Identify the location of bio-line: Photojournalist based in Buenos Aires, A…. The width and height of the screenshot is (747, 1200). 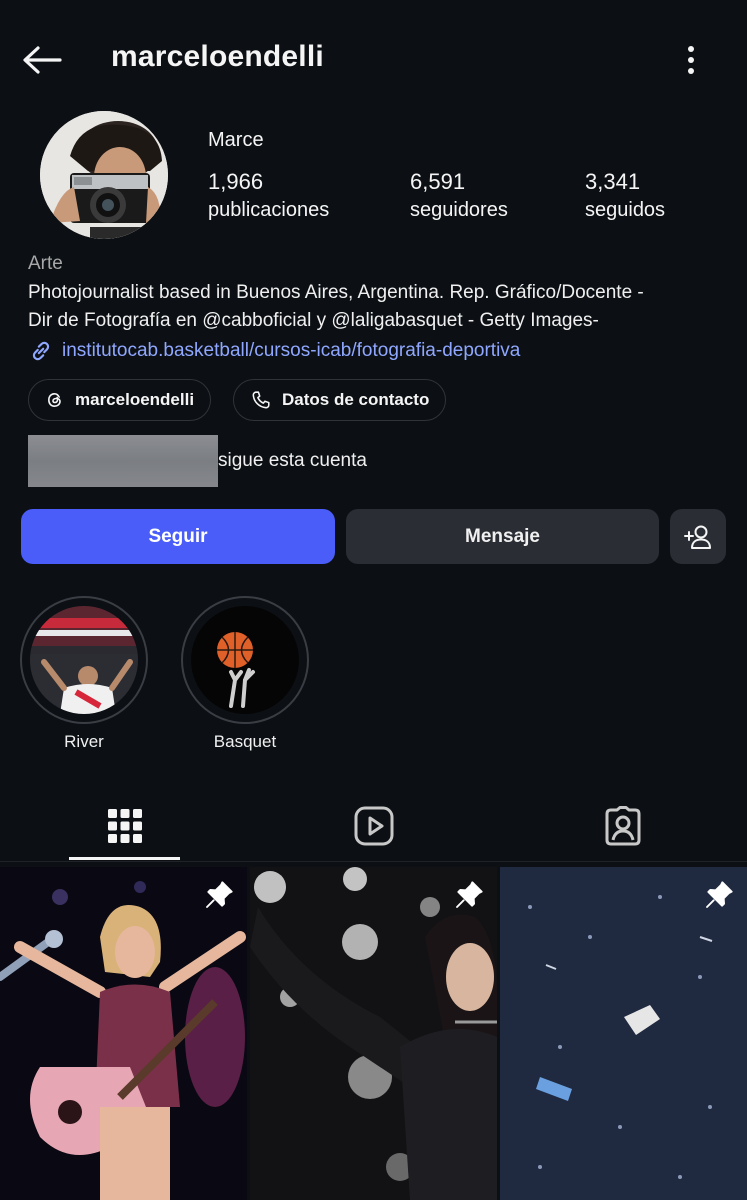
(336, 292).